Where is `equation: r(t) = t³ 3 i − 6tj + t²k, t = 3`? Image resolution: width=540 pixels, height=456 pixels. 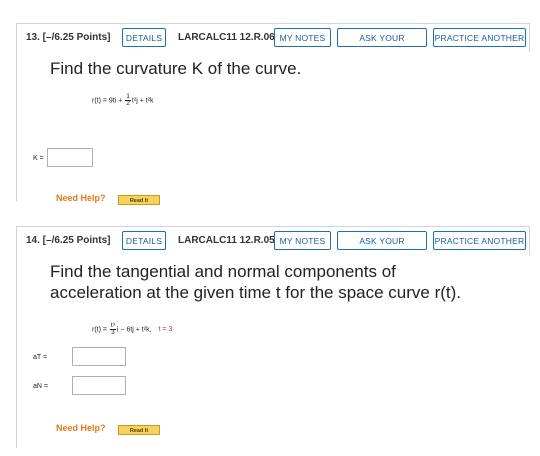
equation: r(t) = t³ 3 i − 6tj + t²k, t = 3 is located at coordinates (132, 329).